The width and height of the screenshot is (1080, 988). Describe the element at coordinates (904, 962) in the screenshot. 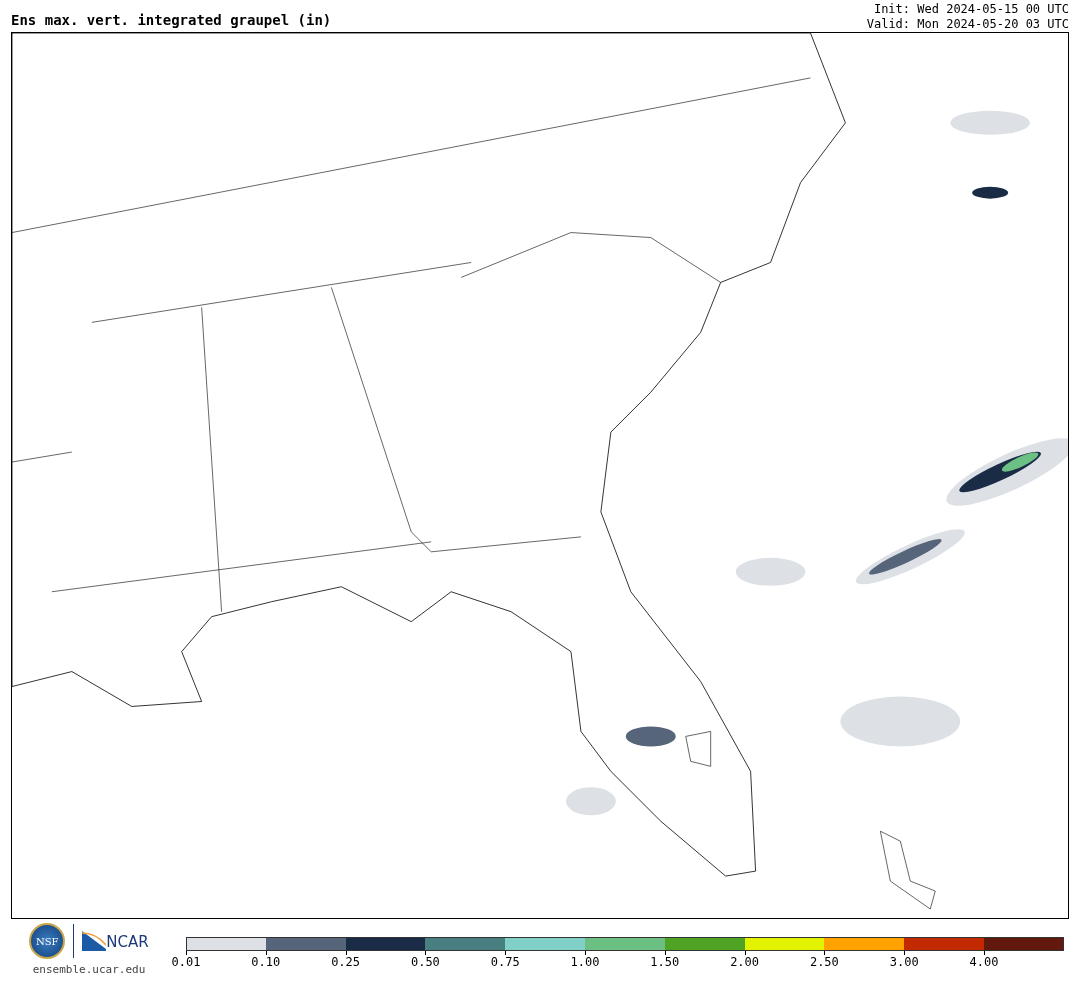

I see `colorbar-label: 3.00` at that location.